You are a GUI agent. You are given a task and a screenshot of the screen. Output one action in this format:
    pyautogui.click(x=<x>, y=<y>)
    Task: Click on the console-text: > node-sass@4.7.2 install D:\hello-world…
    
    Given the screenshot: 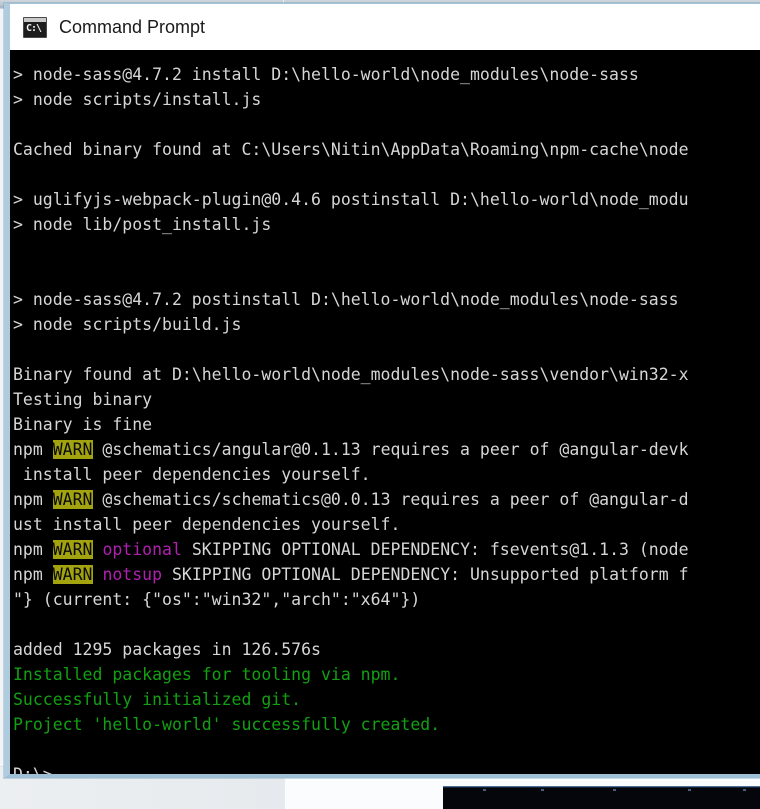 What is the action you would take?
    pyautogui.click(x=326, y=74)
    